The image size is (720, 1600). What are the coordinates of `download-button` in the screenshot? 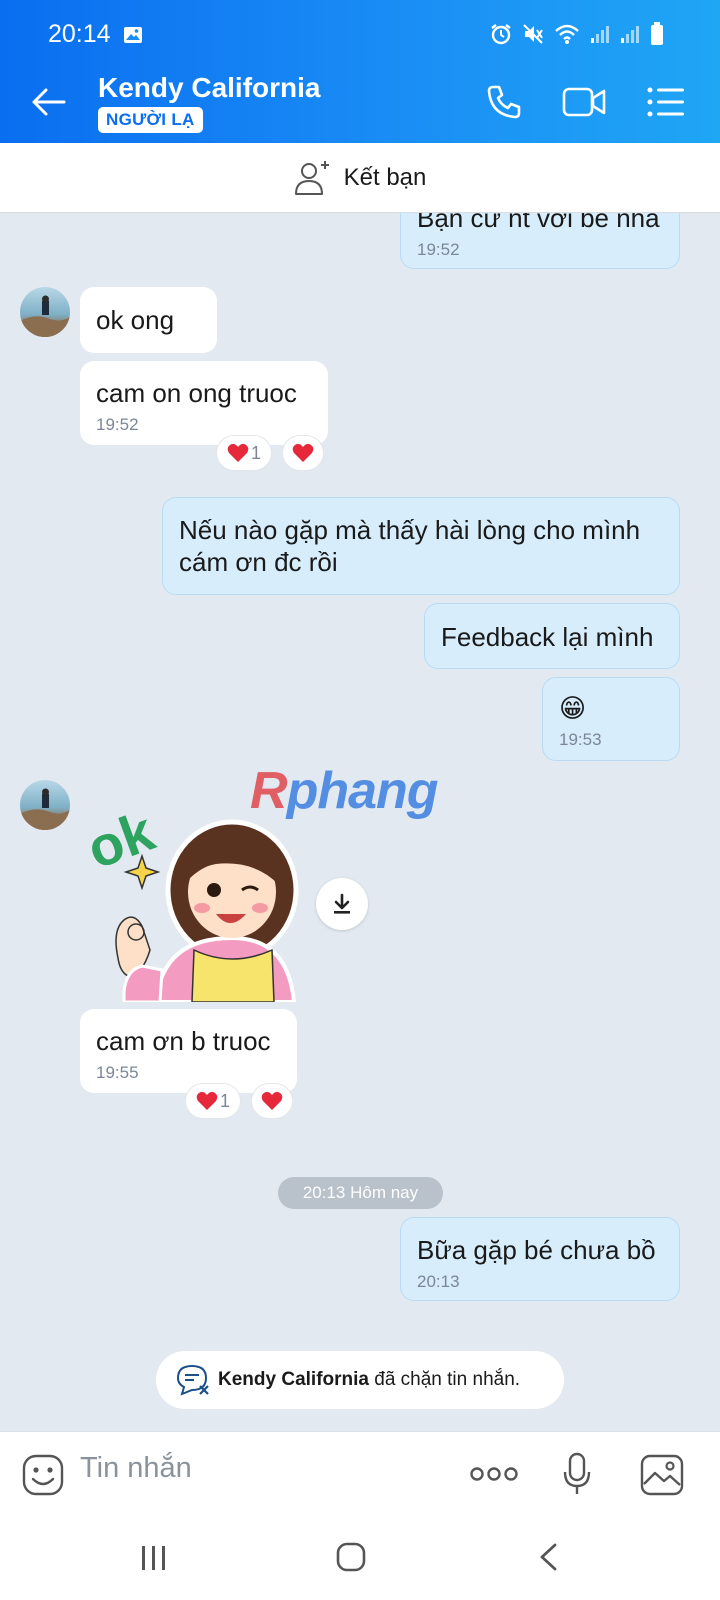 It's located at (342, 904).